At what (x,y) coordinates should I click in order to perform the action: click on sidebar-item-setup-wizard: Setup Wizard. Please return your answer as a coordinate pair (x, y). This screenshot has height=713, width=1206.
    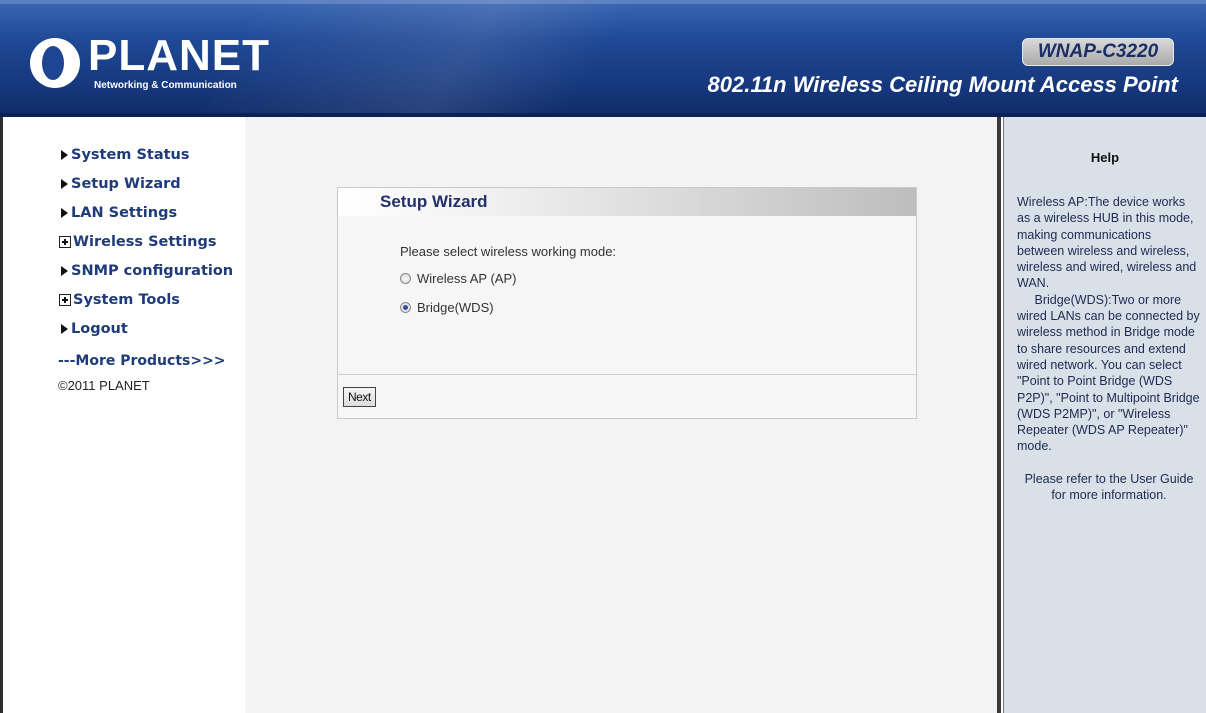
    Looking at the image, I should click on (145, 188).